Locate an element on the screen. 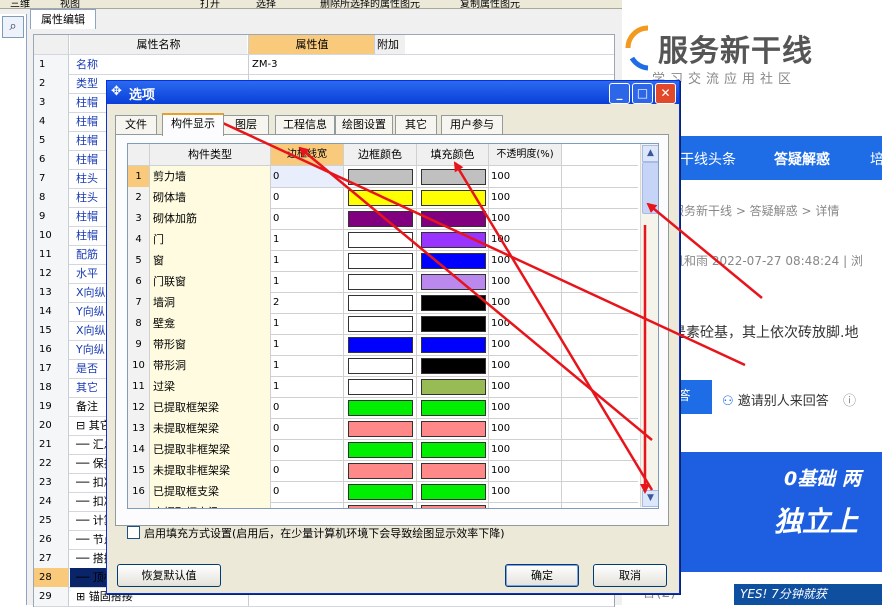  component-row: 2 砌体墙 0 100 is located at coordinates (383, 198).